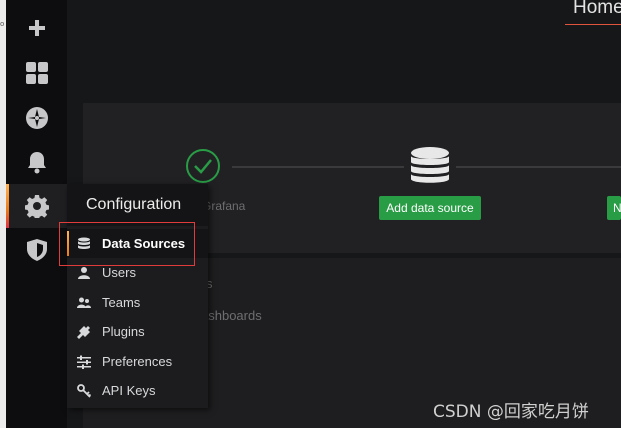 The image size is (621, 428). I want to click on behind-text-line2: ashboards, so click(231, 315).